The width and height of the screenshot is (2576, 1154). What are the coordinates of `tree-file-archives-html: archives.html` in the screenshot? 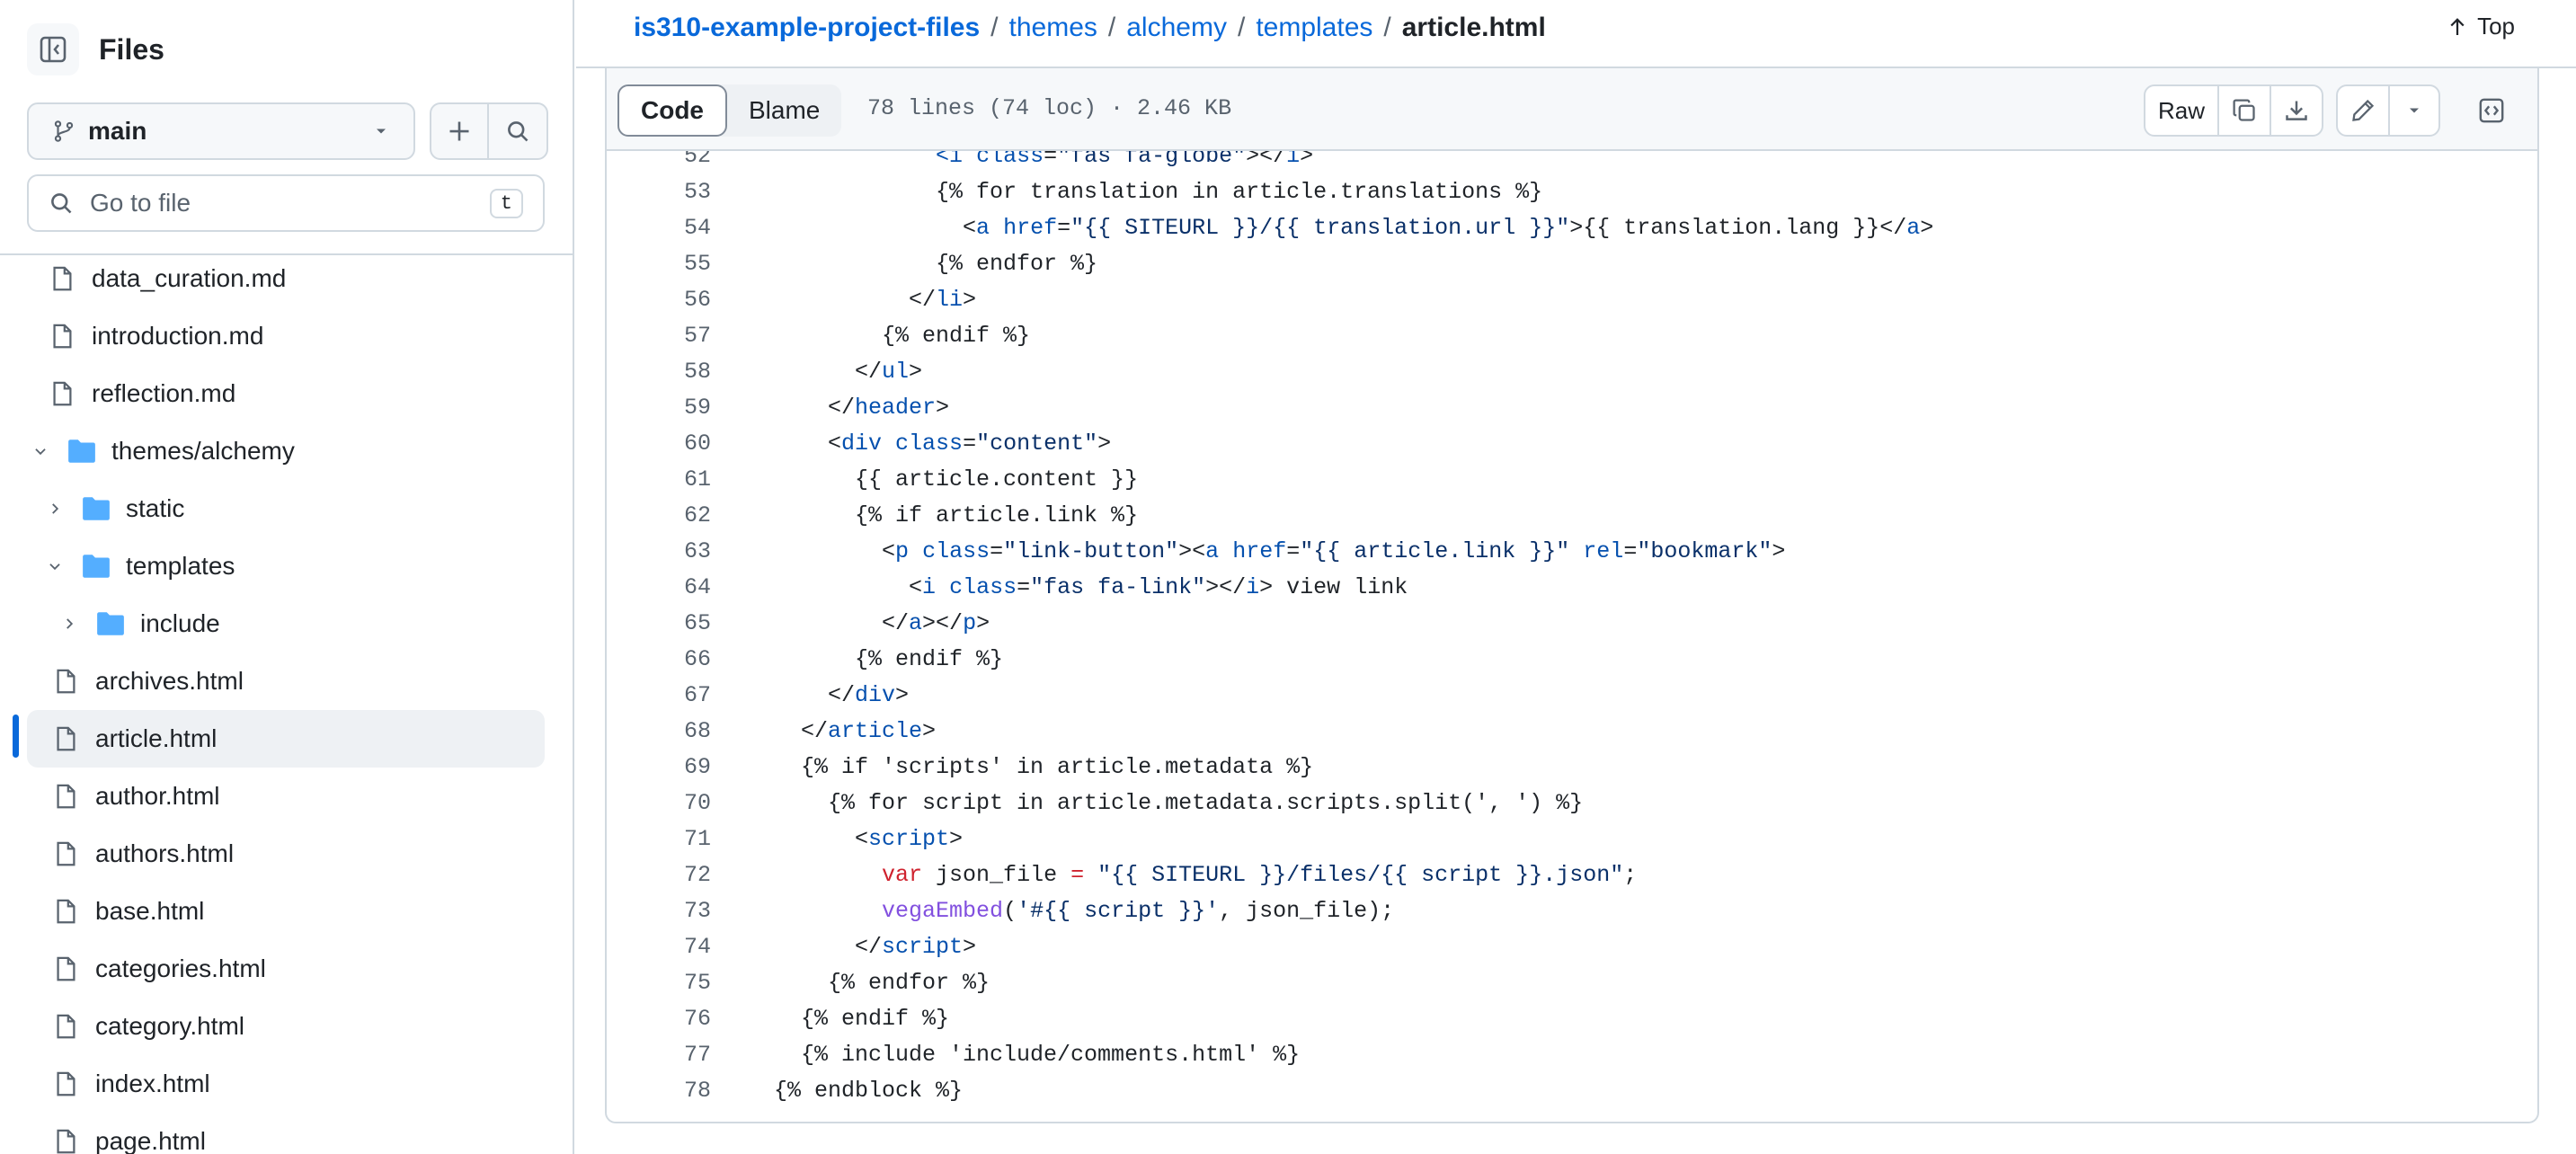 It's located at (286, 681).